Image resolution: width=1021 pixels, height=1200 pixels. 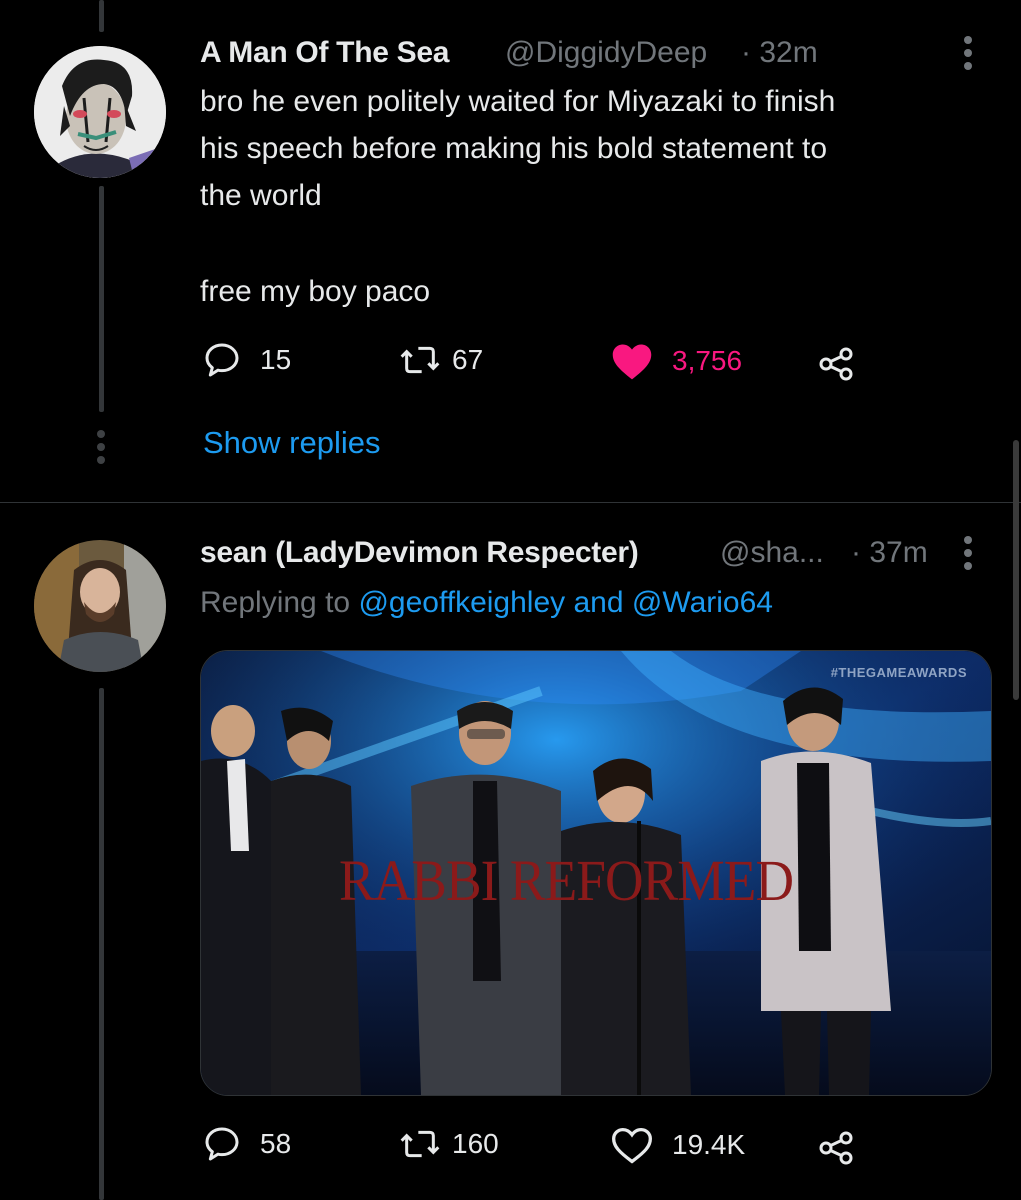 I want to click on media-watermark: #THEGAMEAWARDS, so click(x=898, y=672).